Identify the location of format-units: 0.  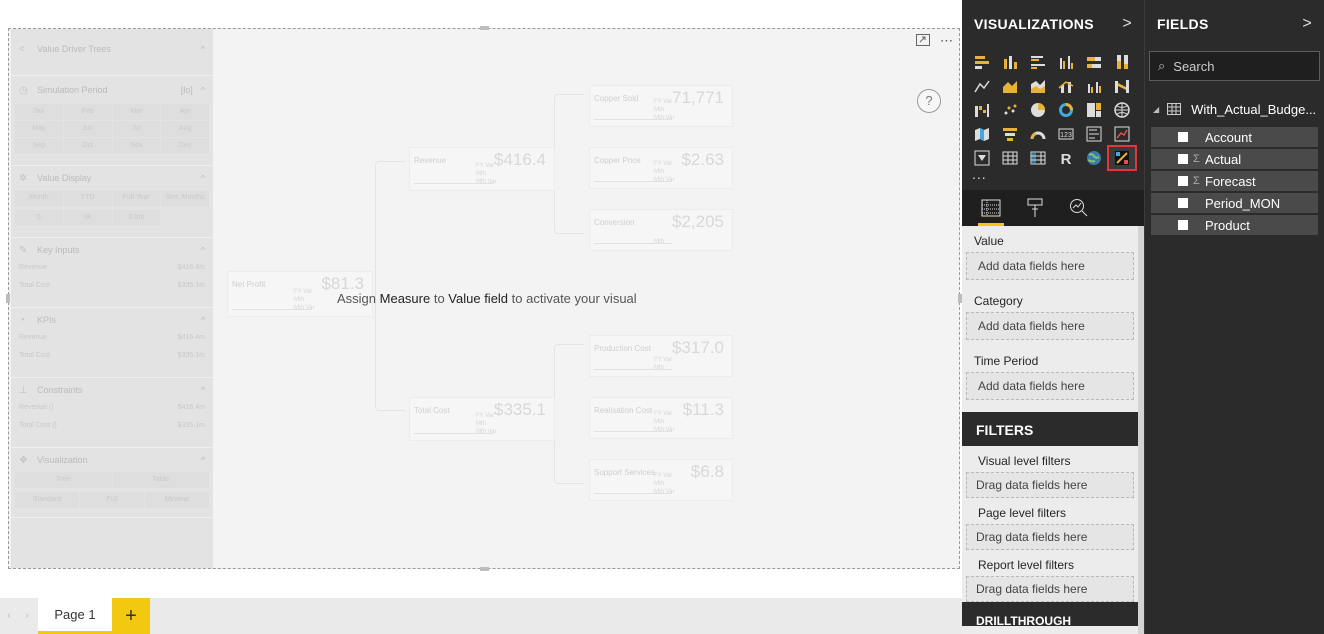
(39, 218).